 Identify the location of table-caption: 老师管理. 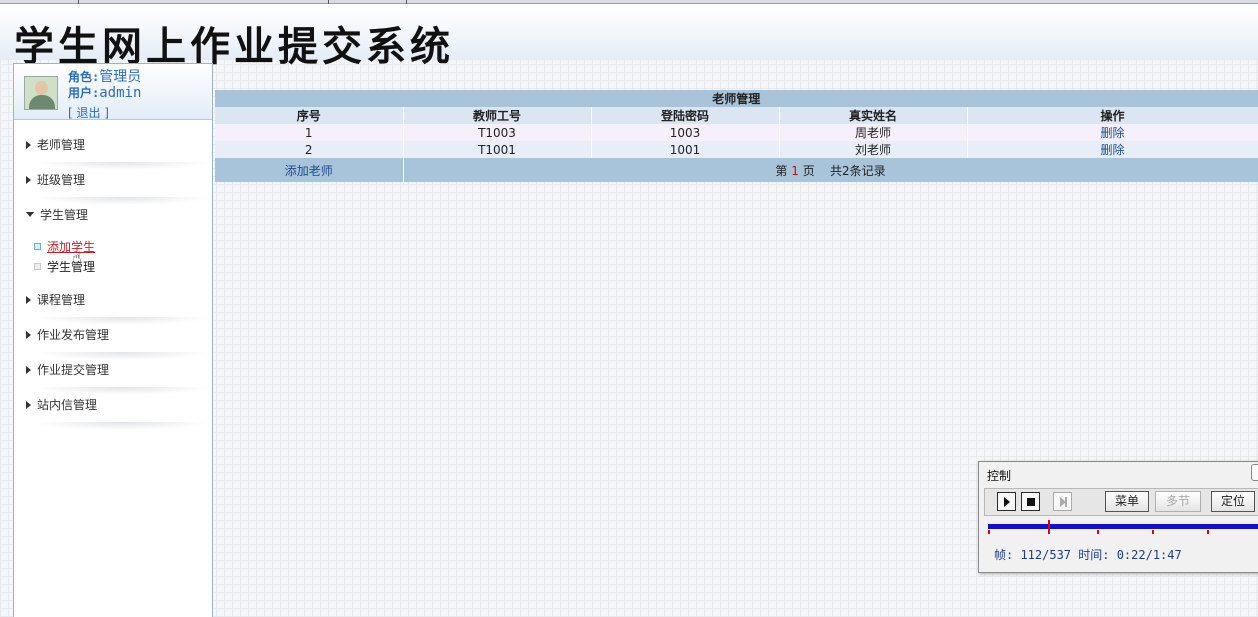
(736, 98).